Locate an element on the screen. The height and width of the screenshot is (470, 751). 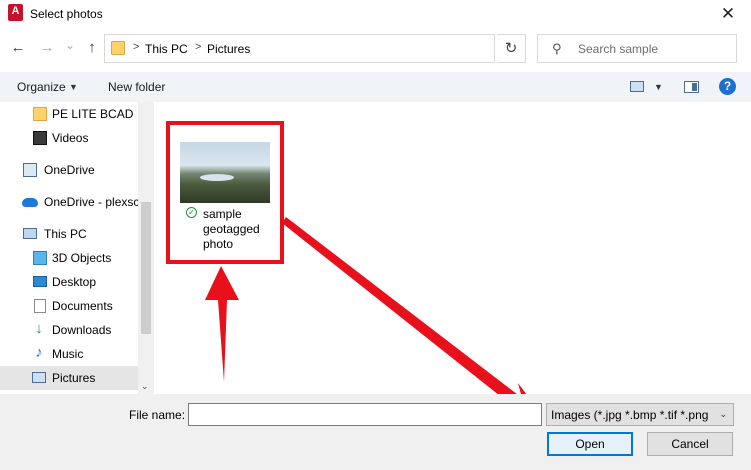
sidebar-item-label: Documents is located at coordinates (82, 306).